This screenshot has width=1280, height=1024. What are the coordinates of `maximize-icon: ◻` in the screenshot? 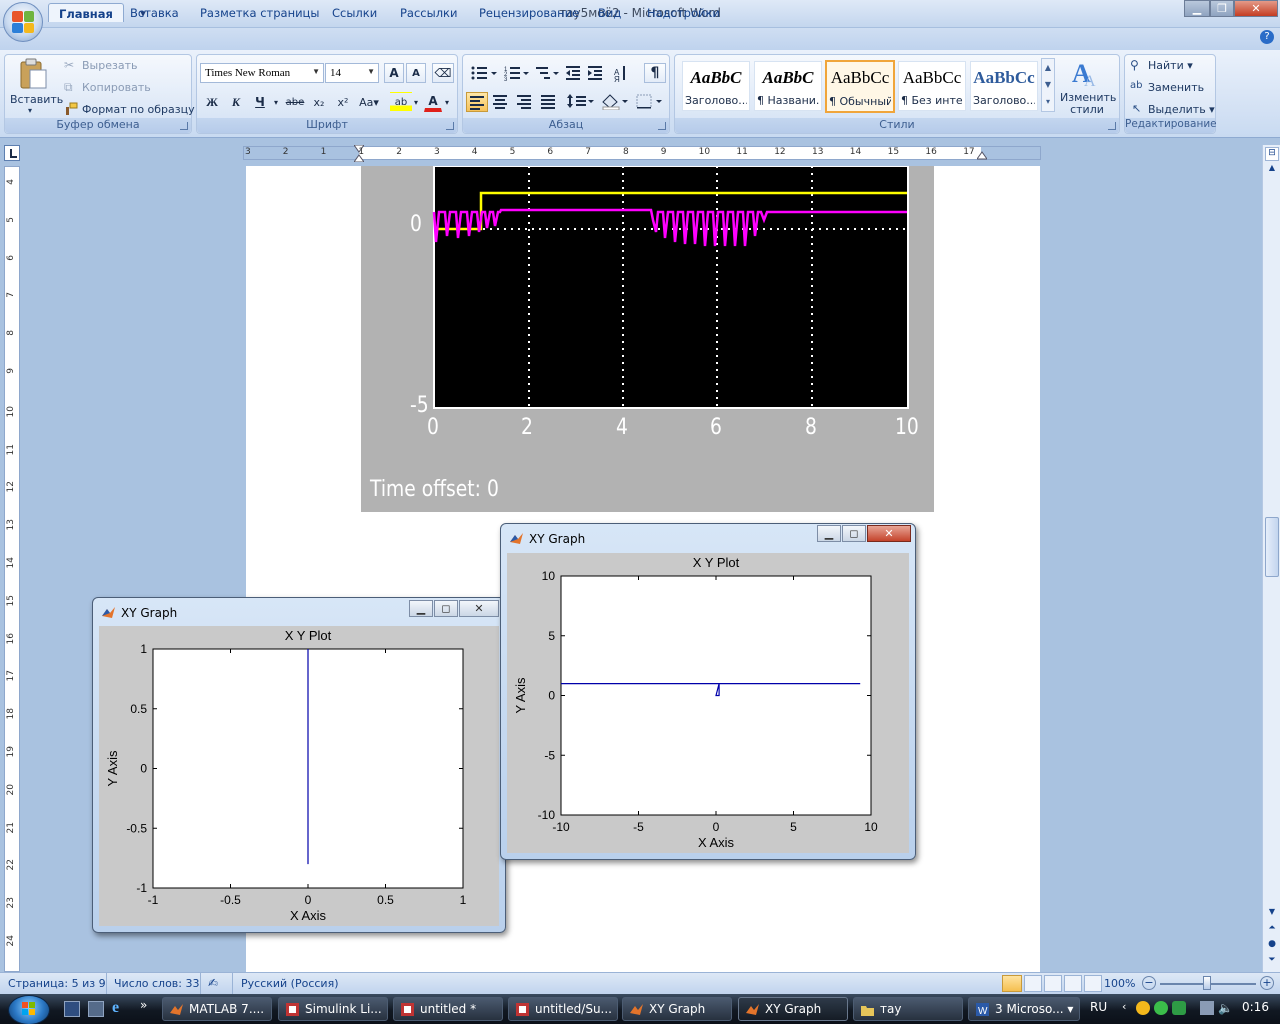 It's located at (446, 608).